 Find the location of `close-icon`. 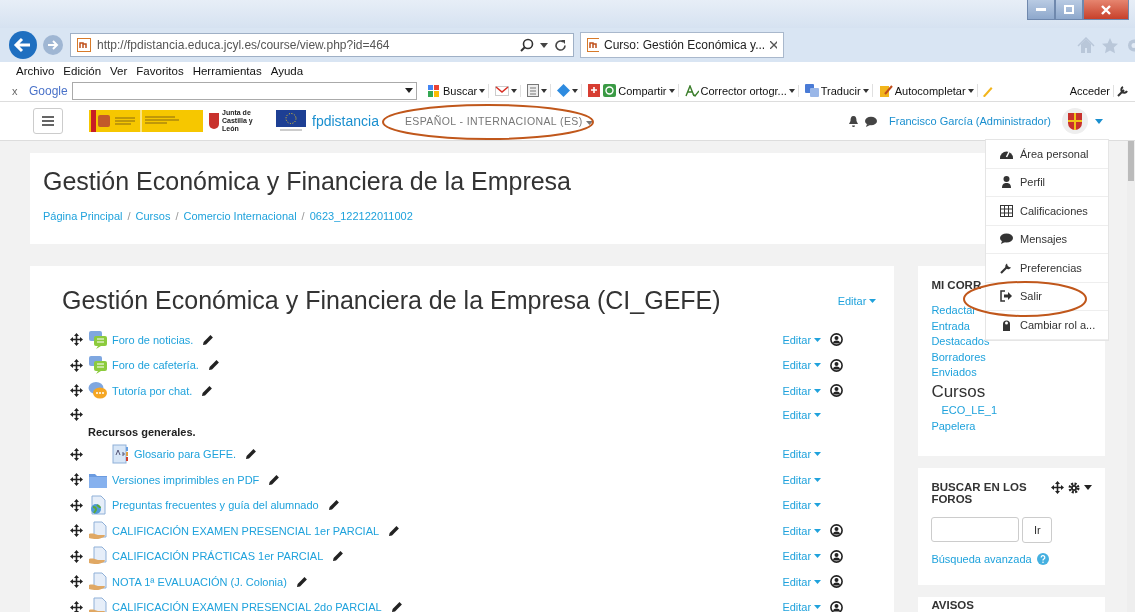

close-icon is located at coordinates (773, 45).